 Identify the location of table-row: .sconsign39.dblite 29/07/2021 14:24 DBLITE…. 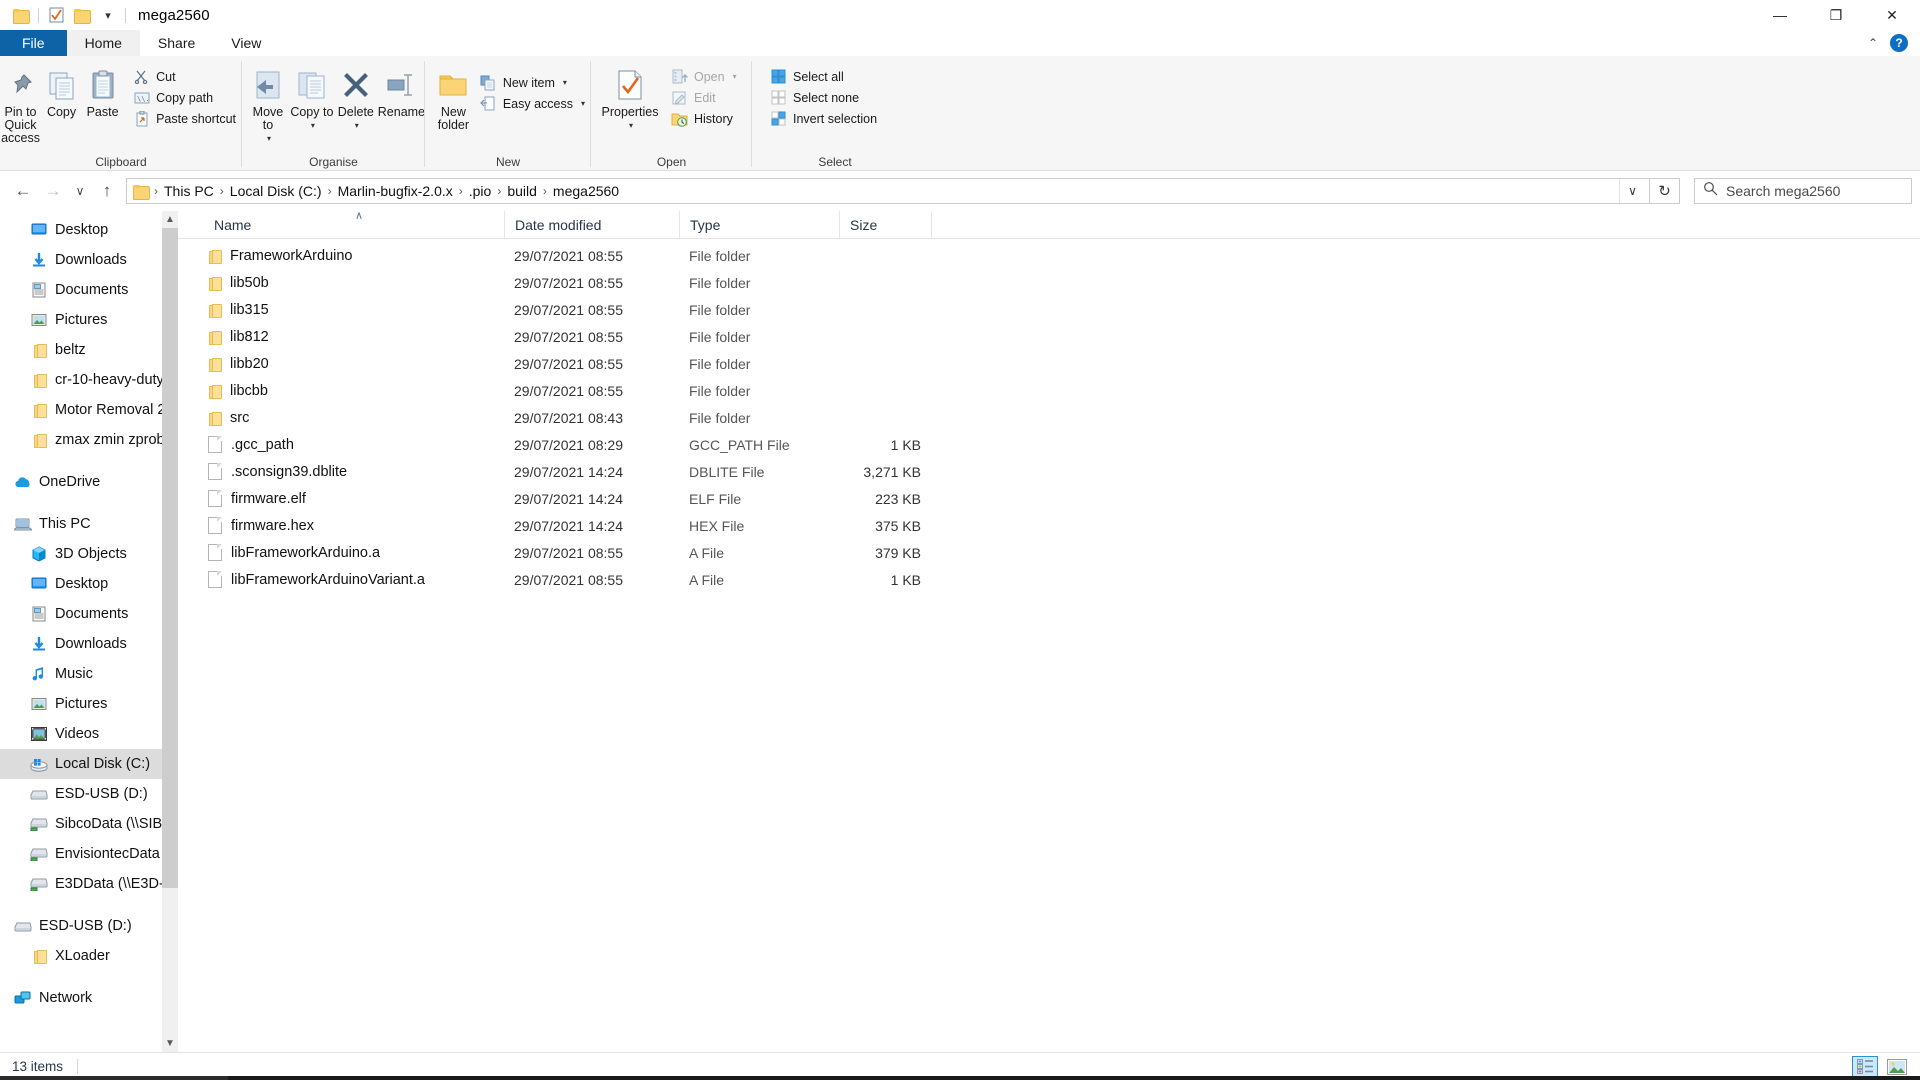
(1049, 471).